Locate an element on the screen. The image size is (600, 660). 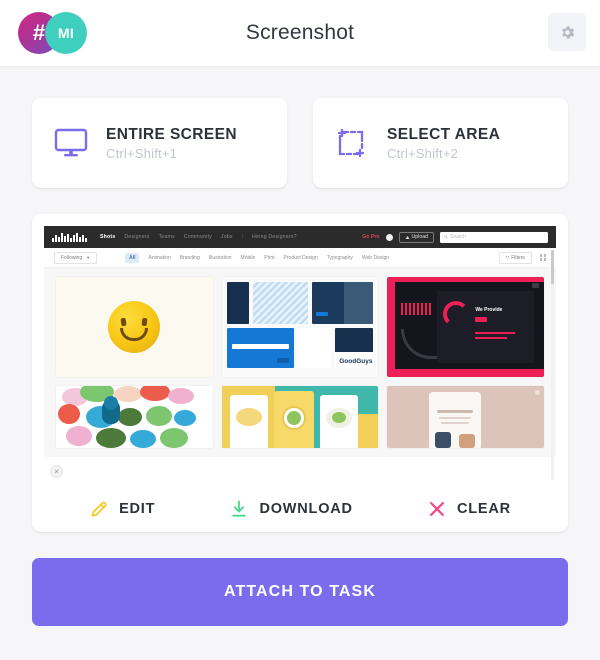
edit-button: EDIT is located at coordinates (122, 509).